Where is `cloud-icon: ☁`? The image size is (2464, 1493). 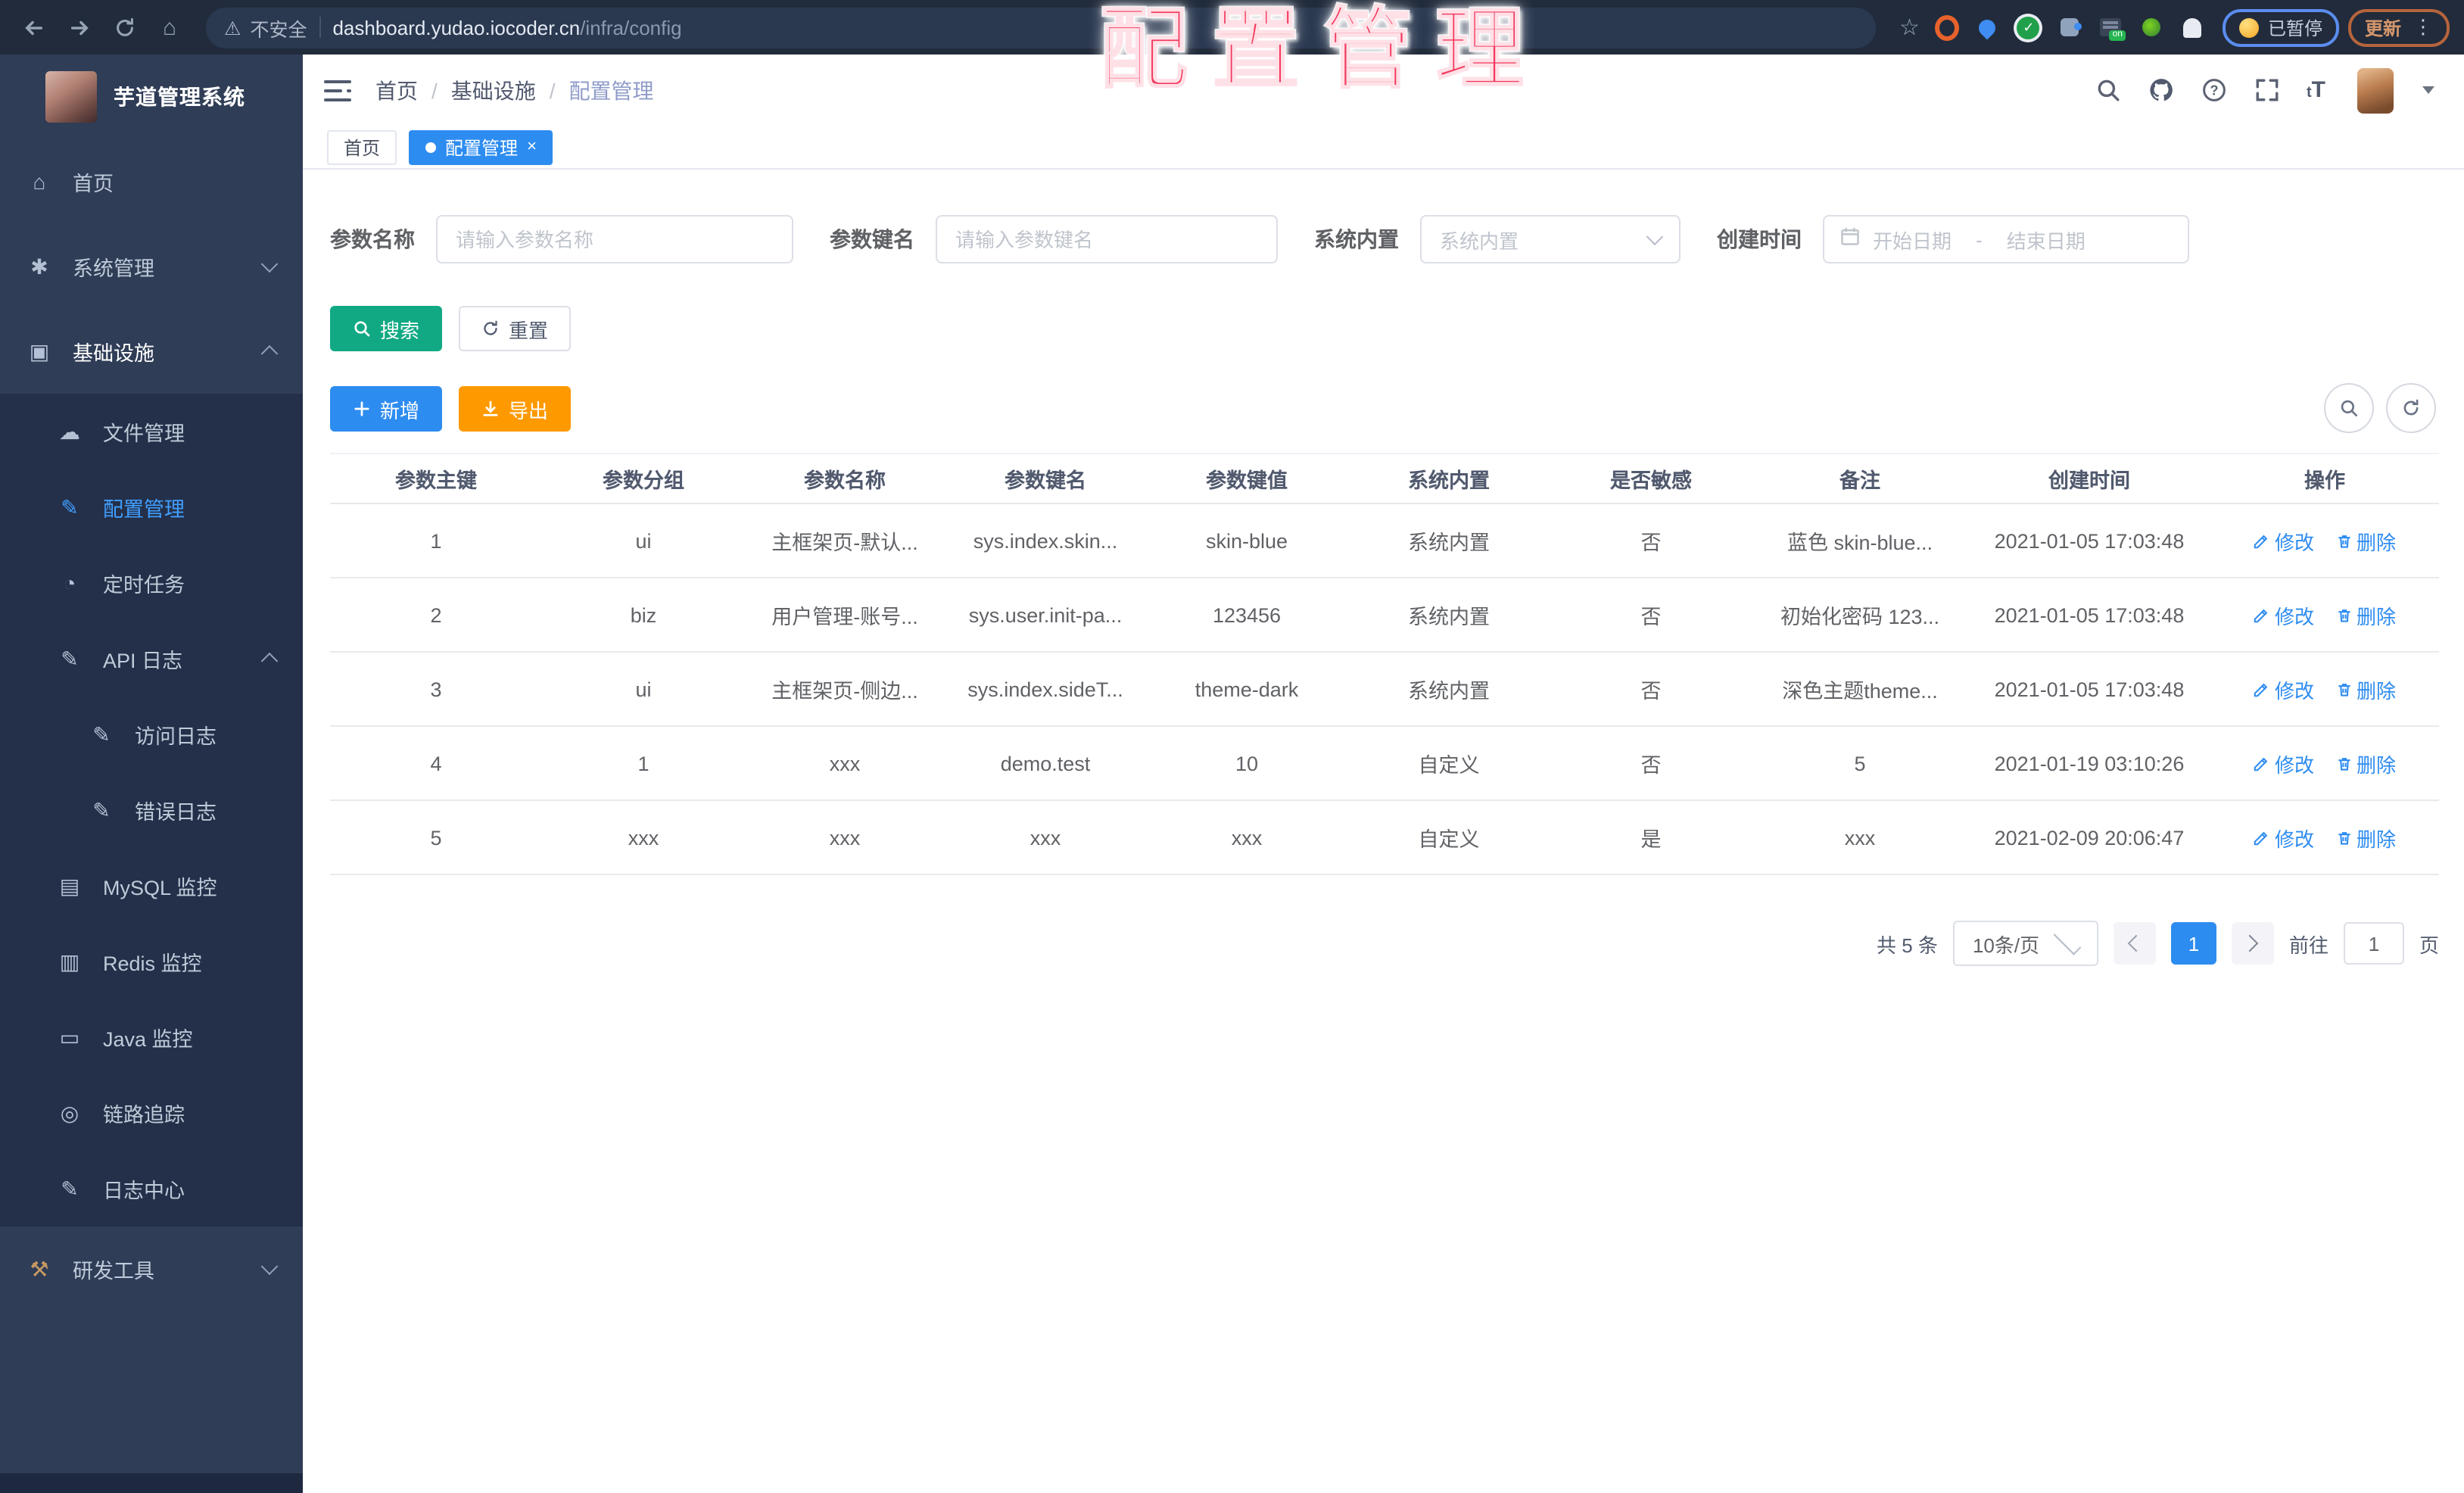 cloud-icon: ☁ is located at coordinates (69, 431).